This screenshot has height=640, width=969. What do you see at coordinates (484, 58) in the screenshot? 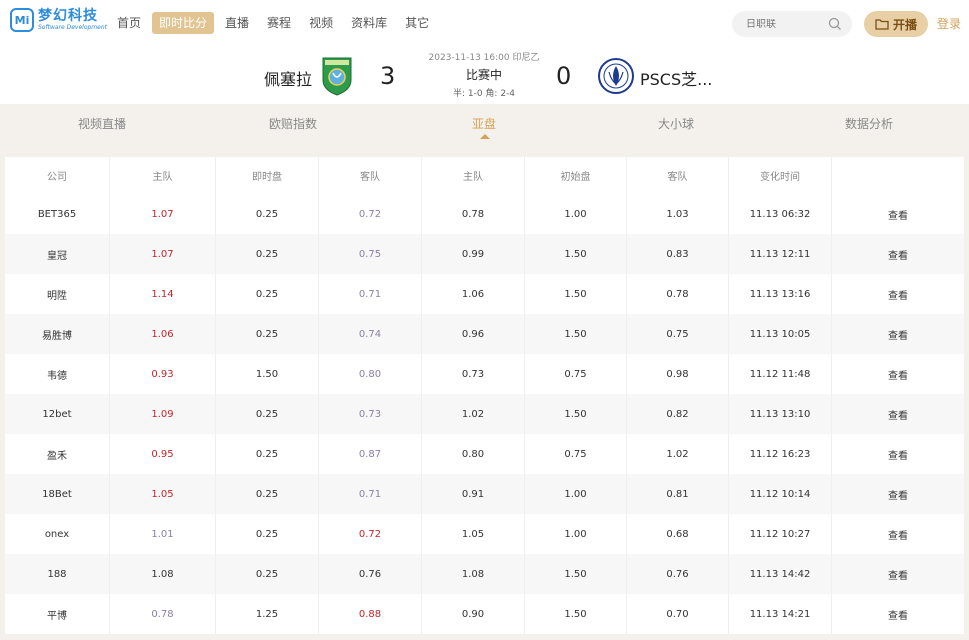
I see `match-meta: 2023-11-13 16:00 印尼乙` at bounding box center [484, 58].